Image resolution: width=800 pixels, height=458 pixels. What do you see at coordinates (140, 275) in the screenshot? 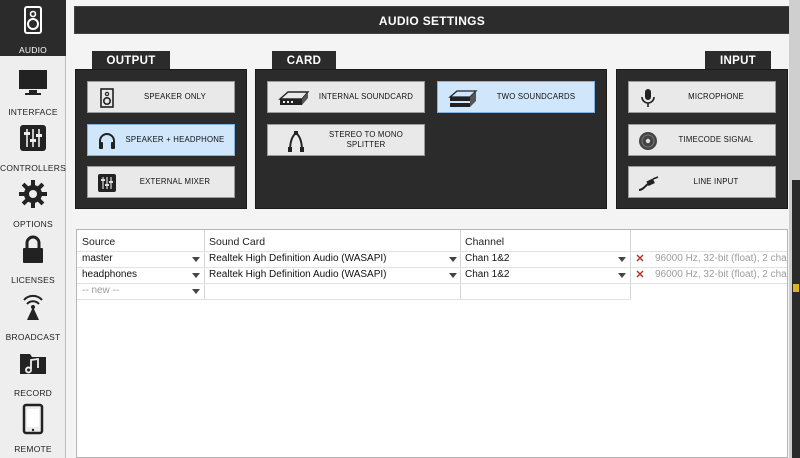
I see `source-select: headphones` at bounding box center [140, 275].